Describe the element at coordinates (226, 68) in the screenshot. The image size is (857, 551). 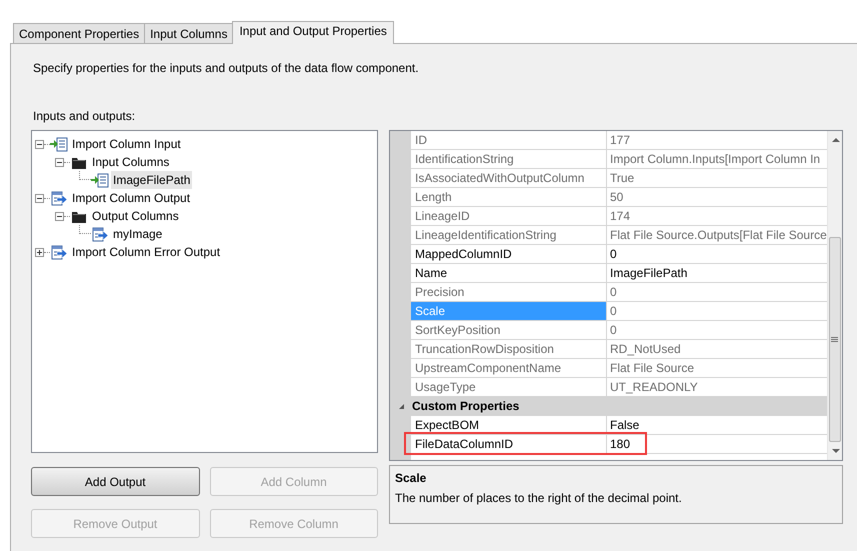
I see `description-text: Specify properties for the inputs and outputs of the data flow component.` at that location.